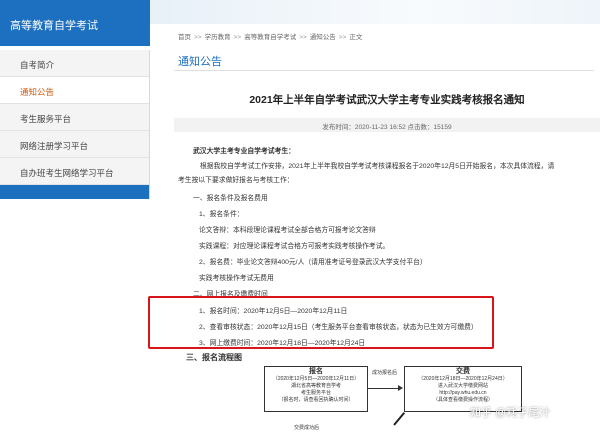 The height and width of the screenshot is (436, 600). Describe the element at coordinates (383, 388) in the screenshot. I see `flow-arrow-line` at that location.